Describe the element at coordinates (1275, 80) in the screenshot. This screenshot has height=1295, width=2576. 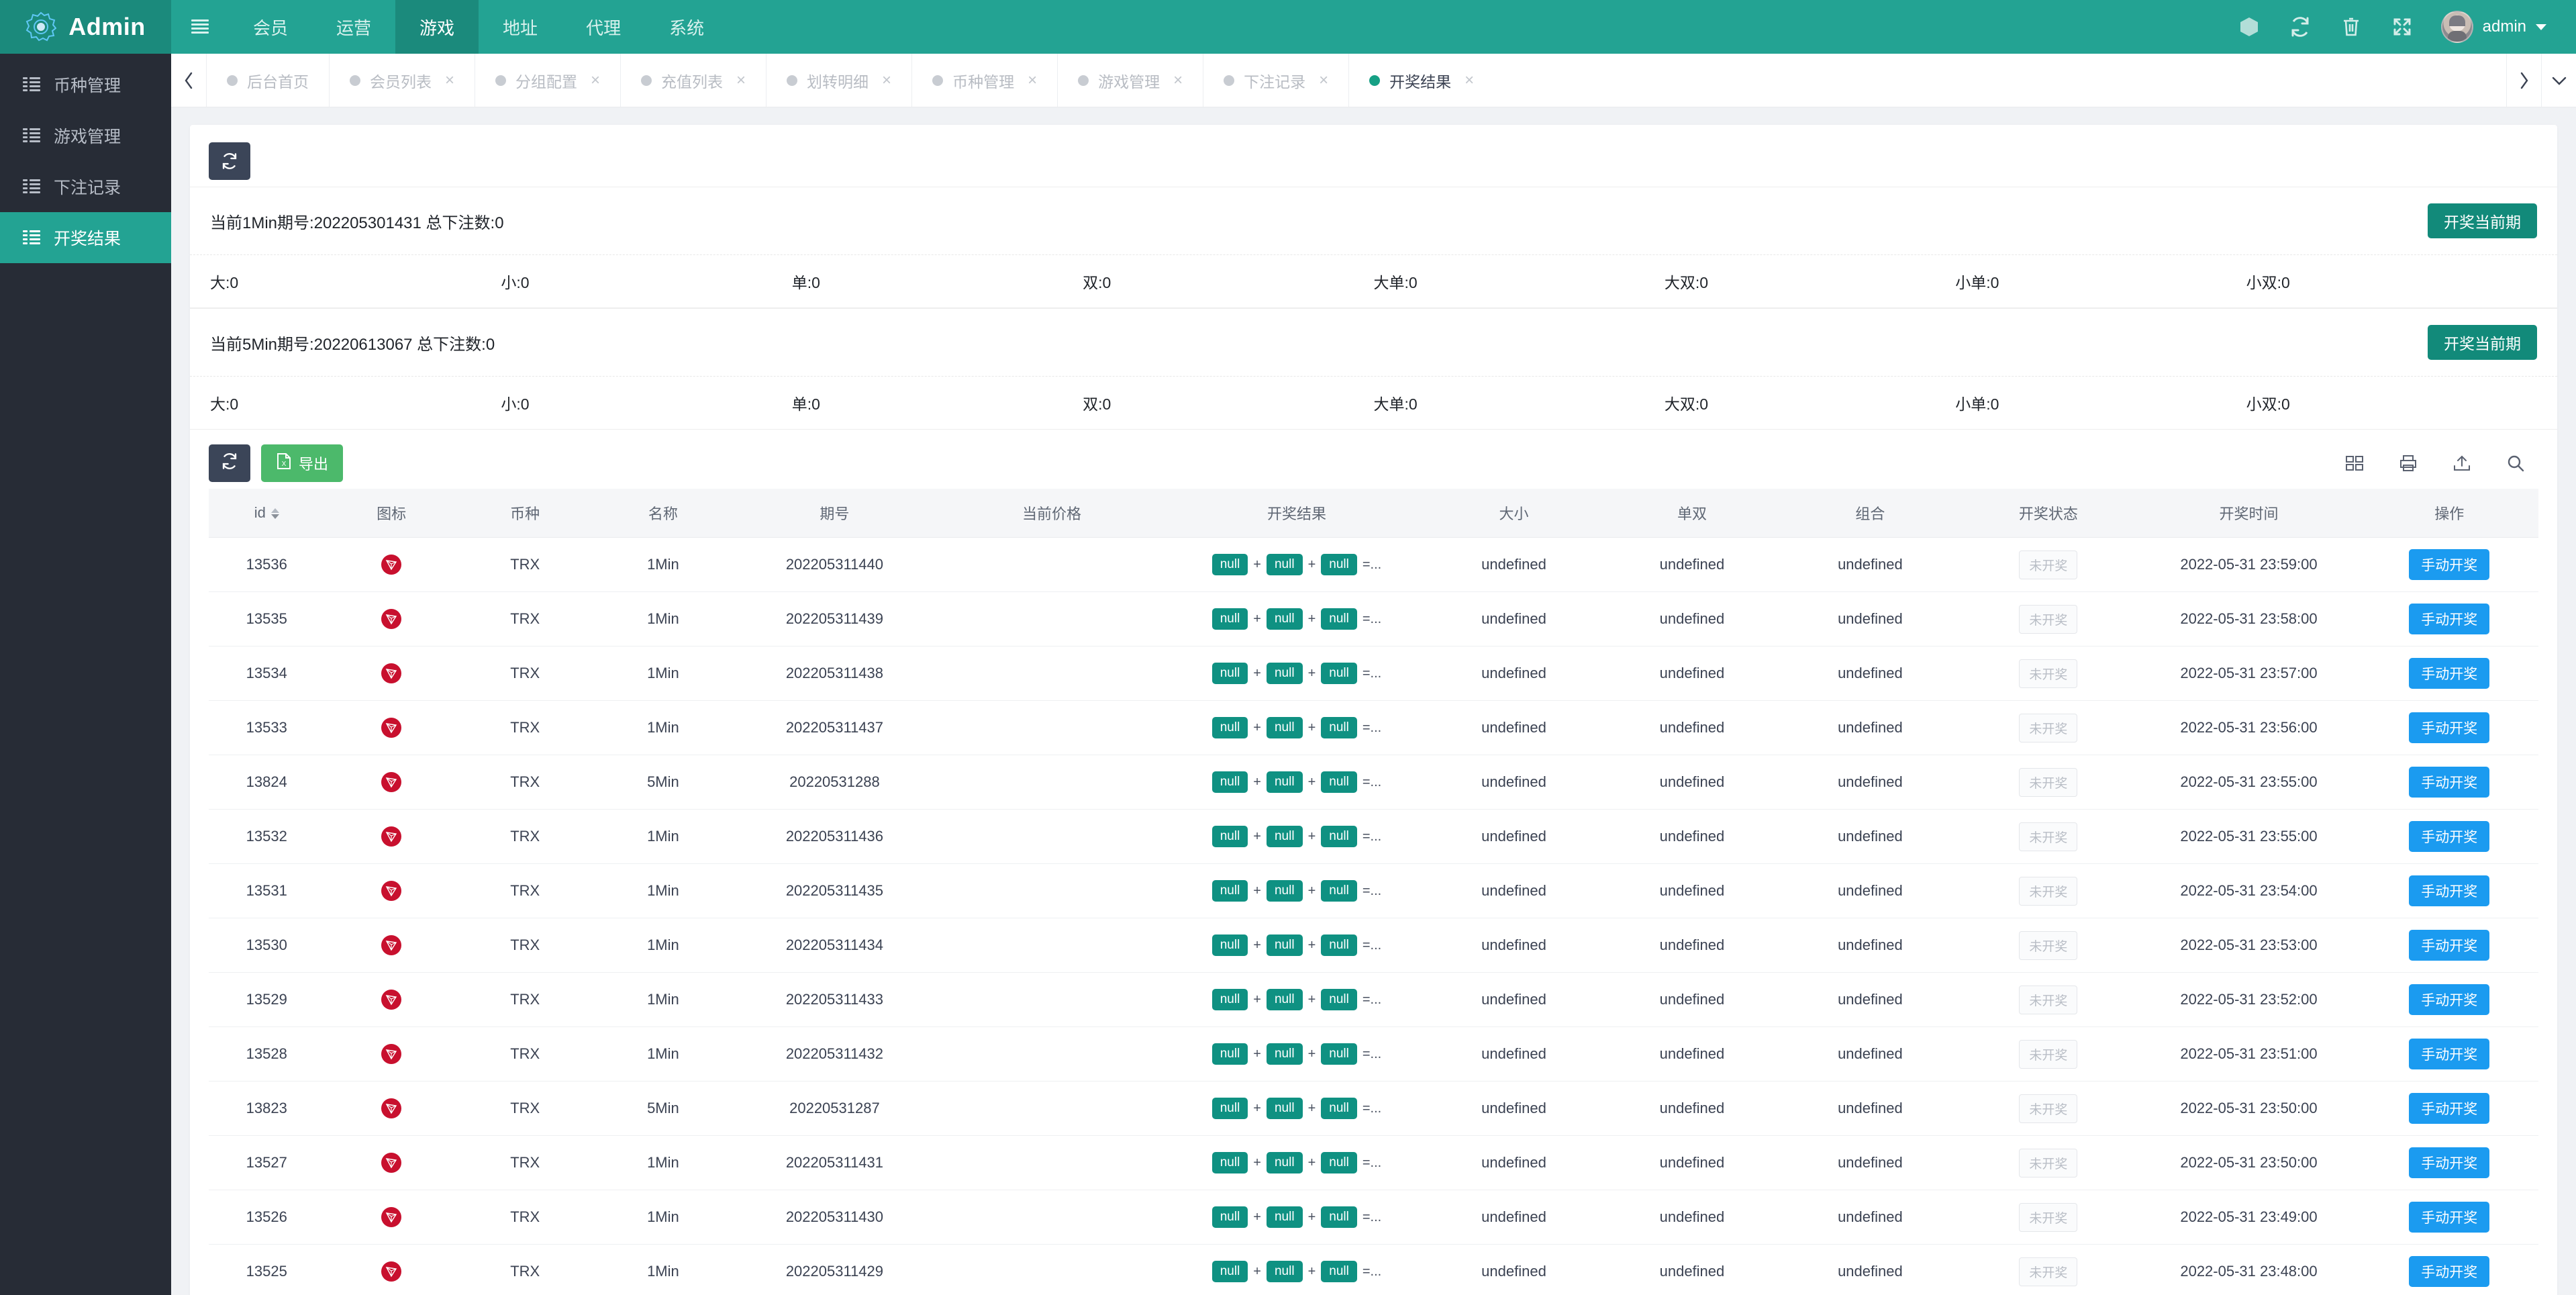
I see `tab-bet-records: 下注记录 ×` at that location.